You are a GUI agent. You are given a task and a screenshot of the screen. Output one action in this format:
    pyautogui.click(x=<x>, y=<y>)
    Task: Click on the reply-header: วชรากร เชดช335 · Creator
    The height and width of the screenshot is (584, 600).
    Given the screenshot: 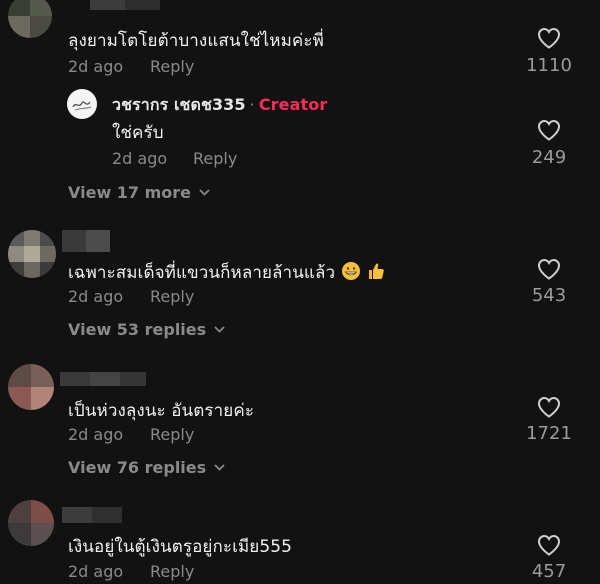 What is the action you would take?
    pyautogui.click(x=219, y=105)
    